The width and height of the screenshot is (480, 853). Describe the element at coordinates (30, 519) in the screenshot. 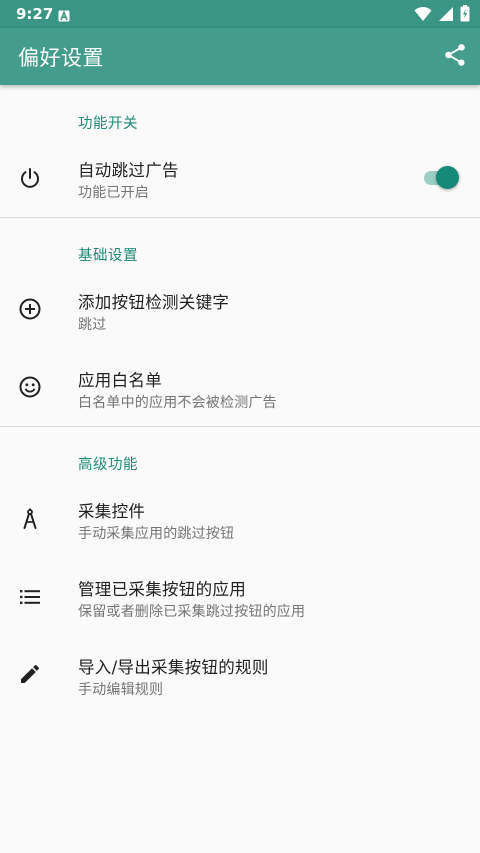

I see `compass-icon` at that location.